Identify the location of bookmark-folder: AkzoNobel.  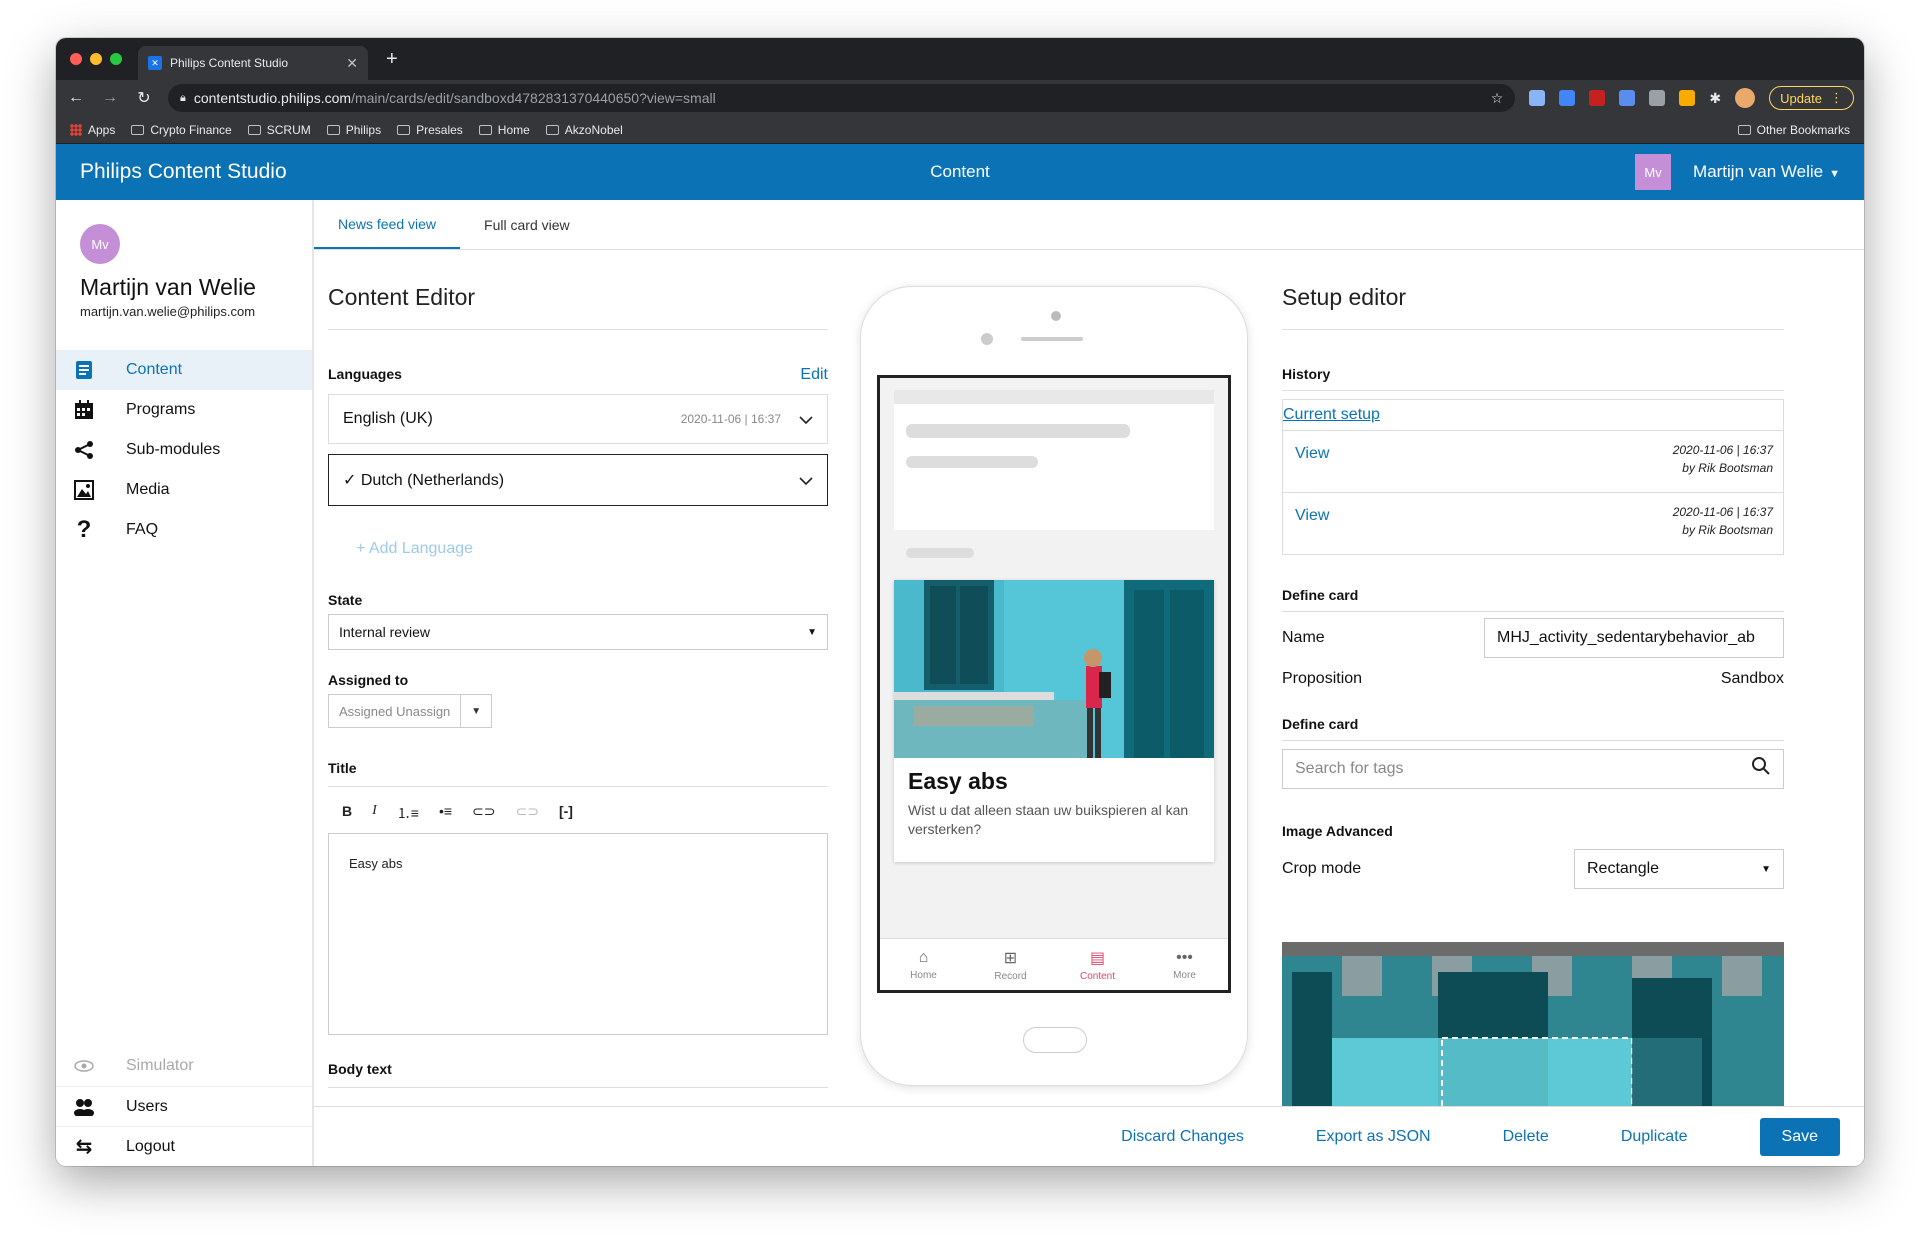
(584, 130).